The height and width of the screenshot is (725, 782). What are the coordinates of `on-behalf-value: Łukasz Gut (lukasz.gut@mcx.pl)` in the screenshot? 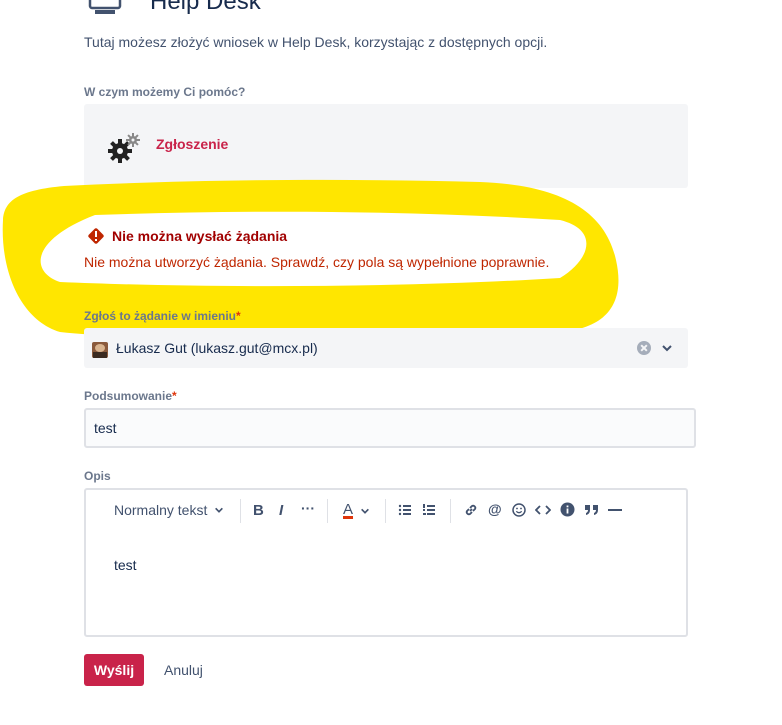 It's located at (217, 348).